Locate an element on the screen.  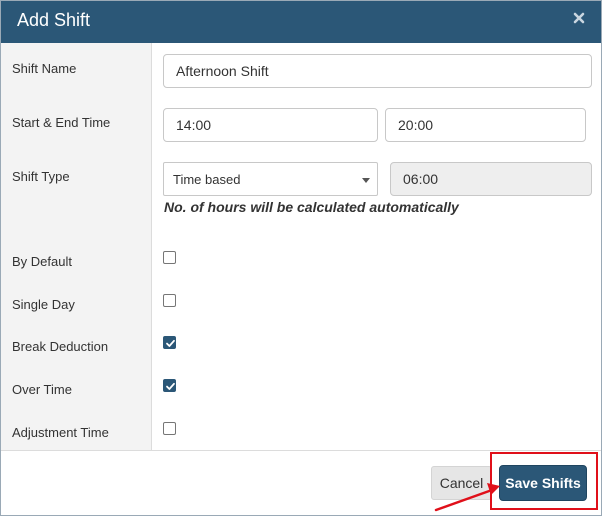
shift-name-input is located at coordinates (377, 71).